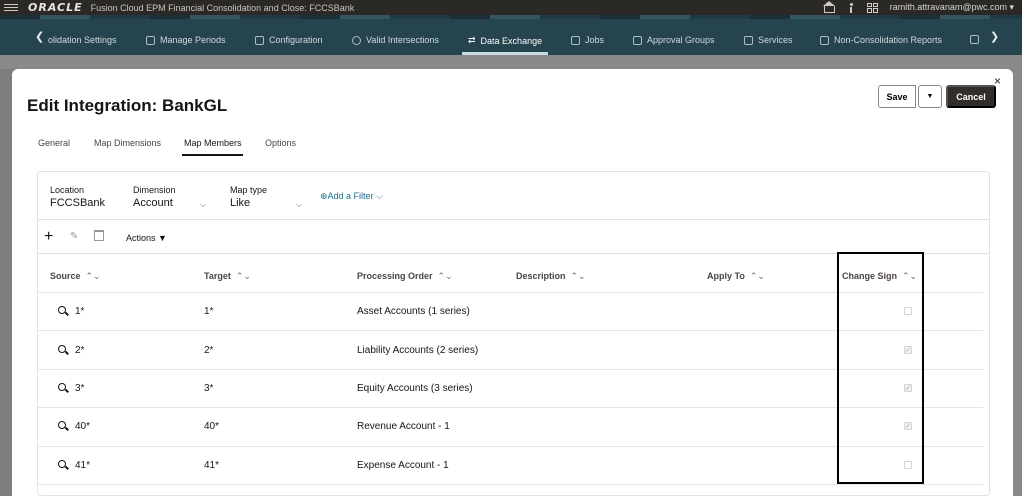 This screenshot has width=1022, height=496. Describe the element at coordinates (55, 7) in the screenshot. I see `oracle-logo: ORACLE` at that location.